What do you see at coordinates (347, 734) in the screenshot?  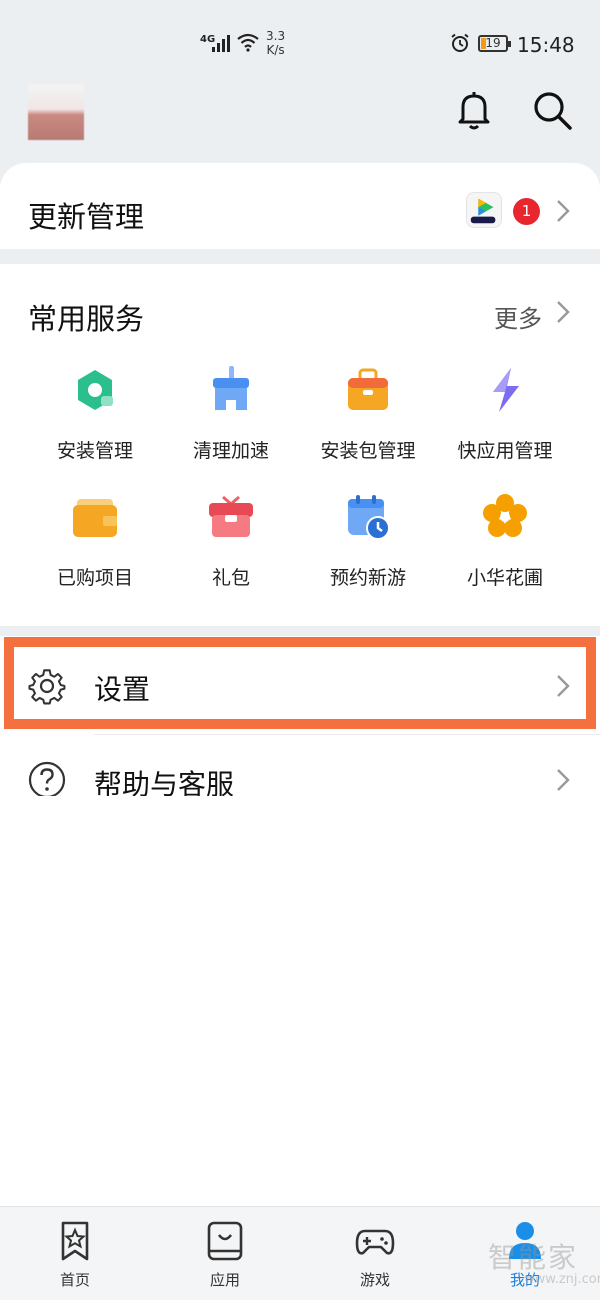 I see `divider` at bounding box center [347, 734].